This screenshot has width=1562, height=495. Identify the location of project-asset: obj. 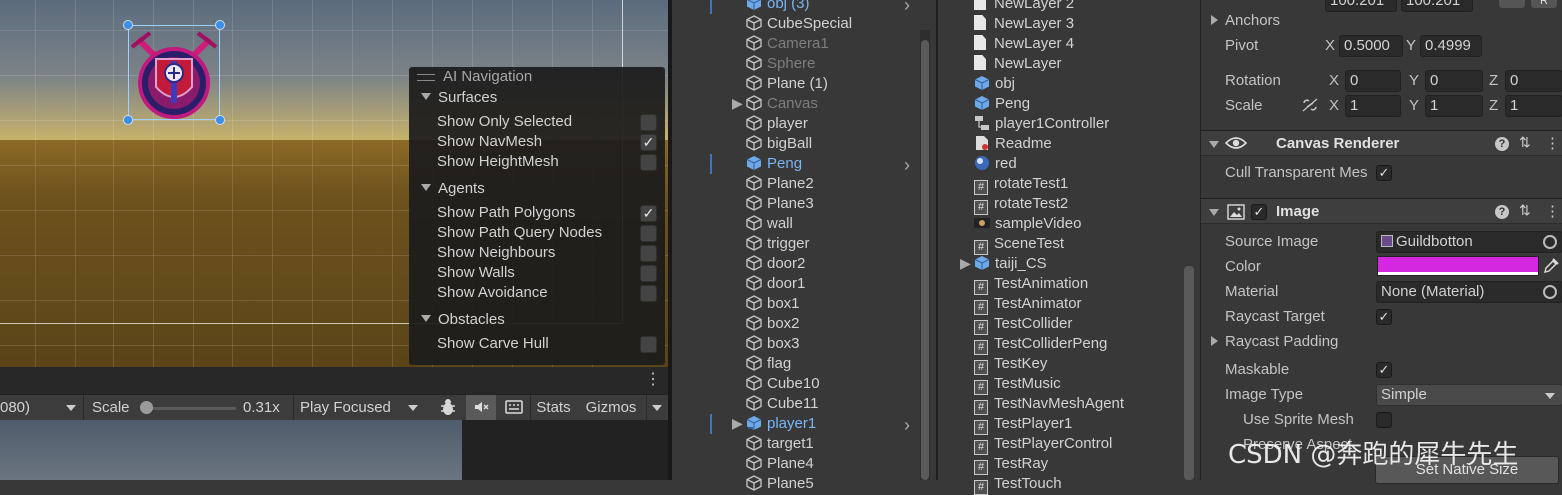
(994, 84).